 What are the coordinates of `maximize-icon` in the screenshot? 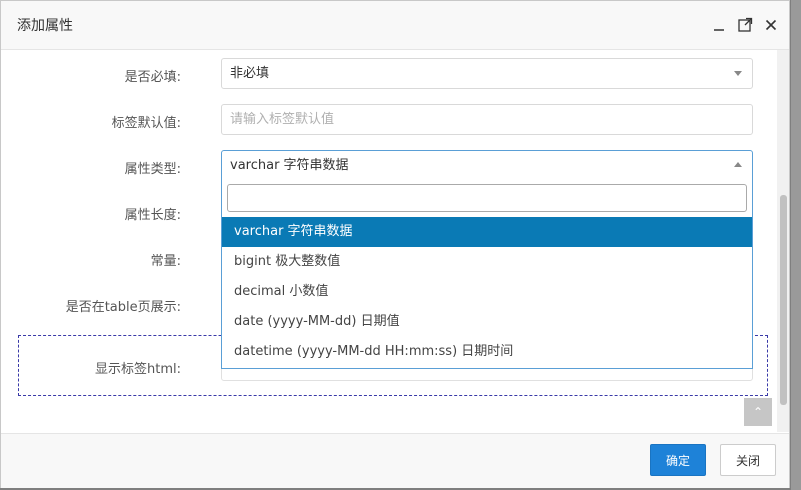 It's located at (745, 25).